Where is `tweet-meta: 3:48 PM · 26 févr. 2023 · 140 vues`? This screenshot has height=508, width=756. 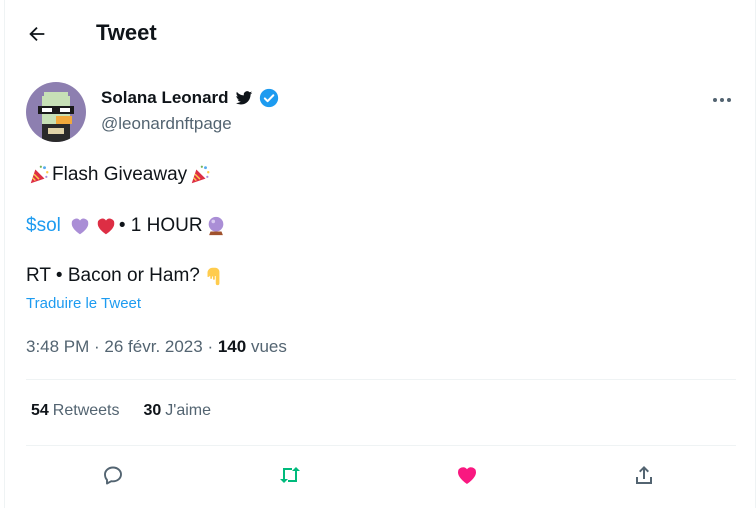
tweet-meta: 3:48 PM · 26 févr. 2023 · 140 vues is located at coordinates (156, 346).